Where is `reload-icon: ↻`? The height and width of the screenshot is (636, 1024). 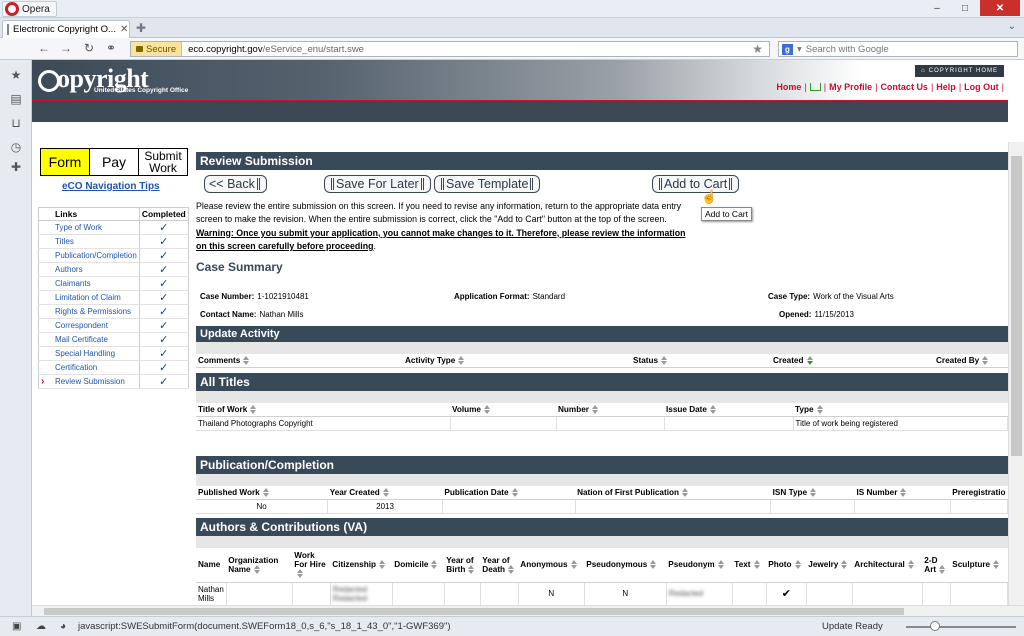 reload-icon: ↻ is located at coordinates (89, 48).